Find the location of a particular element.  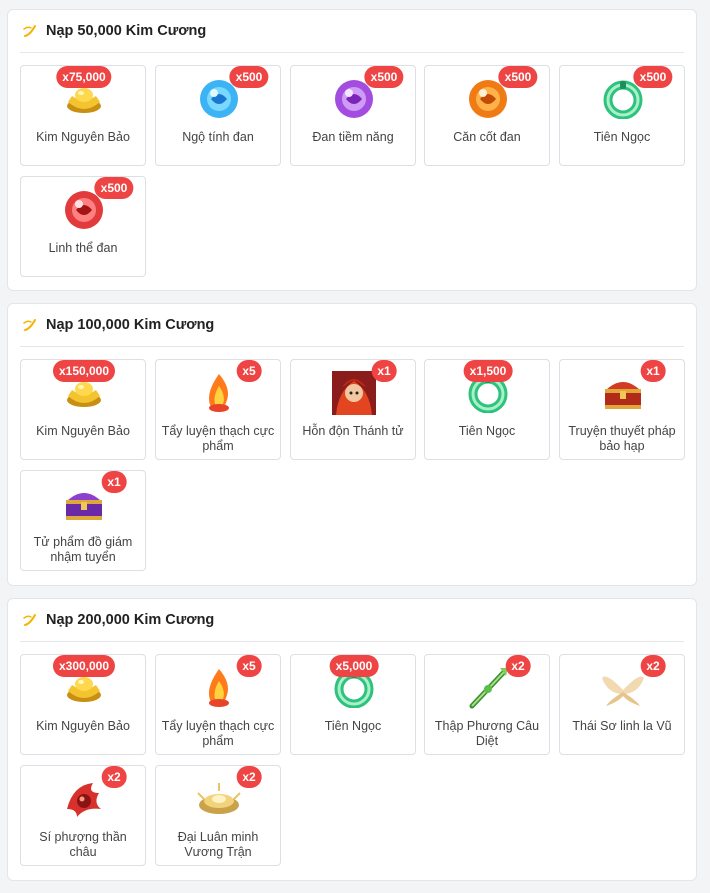

quantity-badge: x150,000 is located at coordinates (84, 371).